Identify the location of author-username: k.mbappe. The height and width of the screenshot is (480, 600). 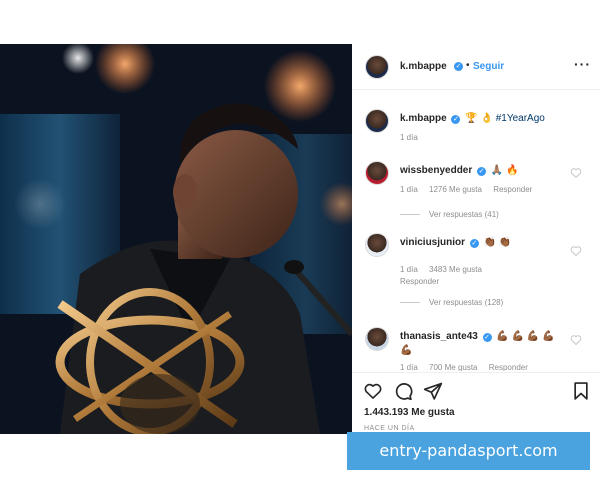
(423, 66).